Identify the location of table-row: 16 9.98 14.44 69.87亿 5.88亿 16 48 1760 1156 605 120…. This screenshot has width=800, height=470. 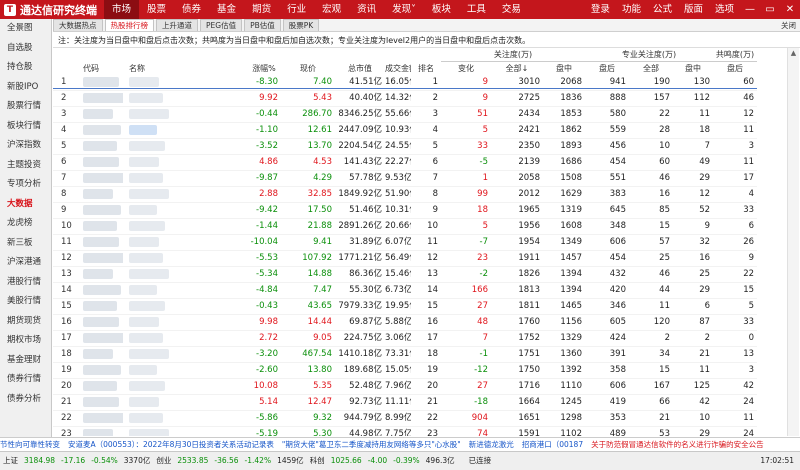
(405, 322).